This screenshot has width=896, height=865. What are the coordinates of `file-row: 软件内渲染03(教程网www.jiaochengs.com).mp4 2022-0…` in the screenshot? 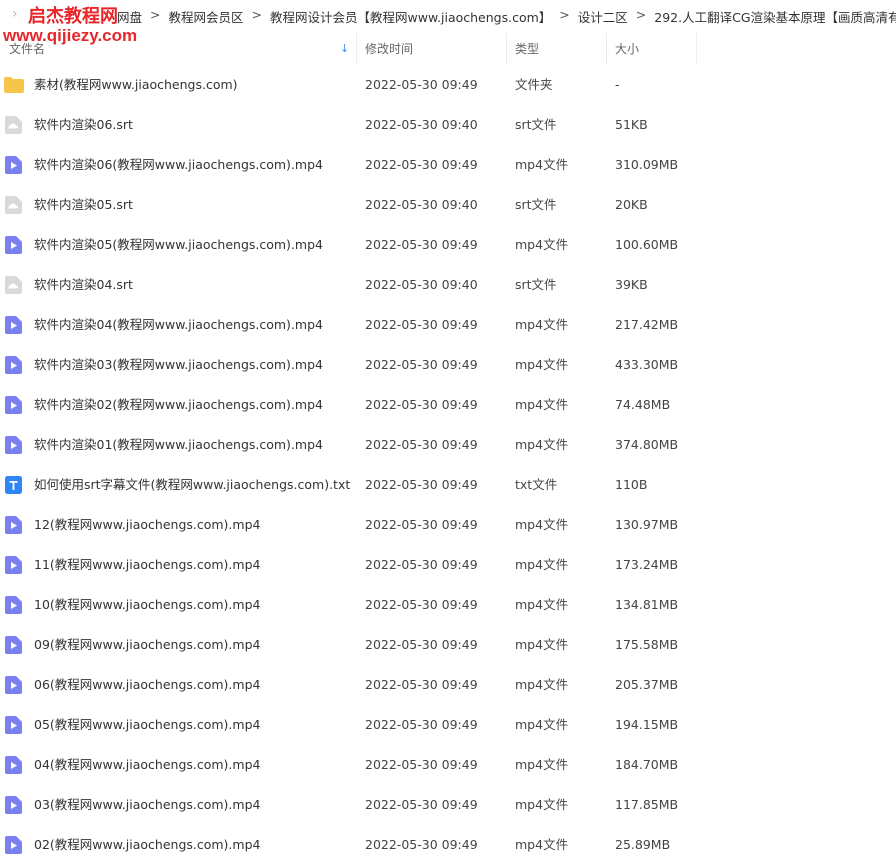 It's located at (448, 365).